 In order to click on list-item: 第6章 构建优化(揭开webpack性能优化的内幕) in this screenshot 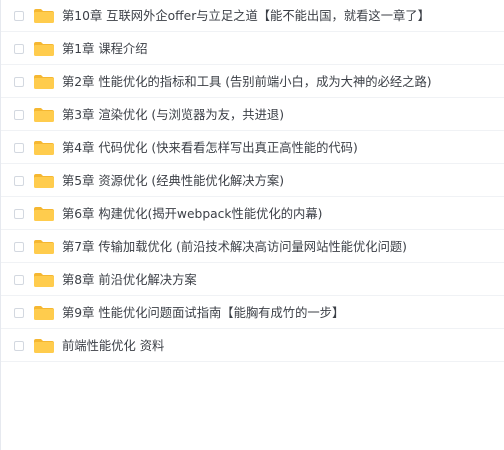, I will do `click(252, 214)`.